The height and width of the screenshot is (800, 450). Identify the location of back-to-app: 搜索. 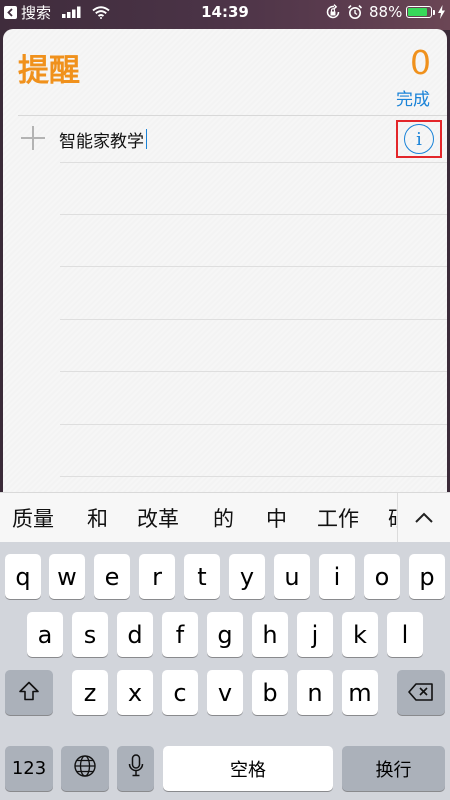
(27, 12).